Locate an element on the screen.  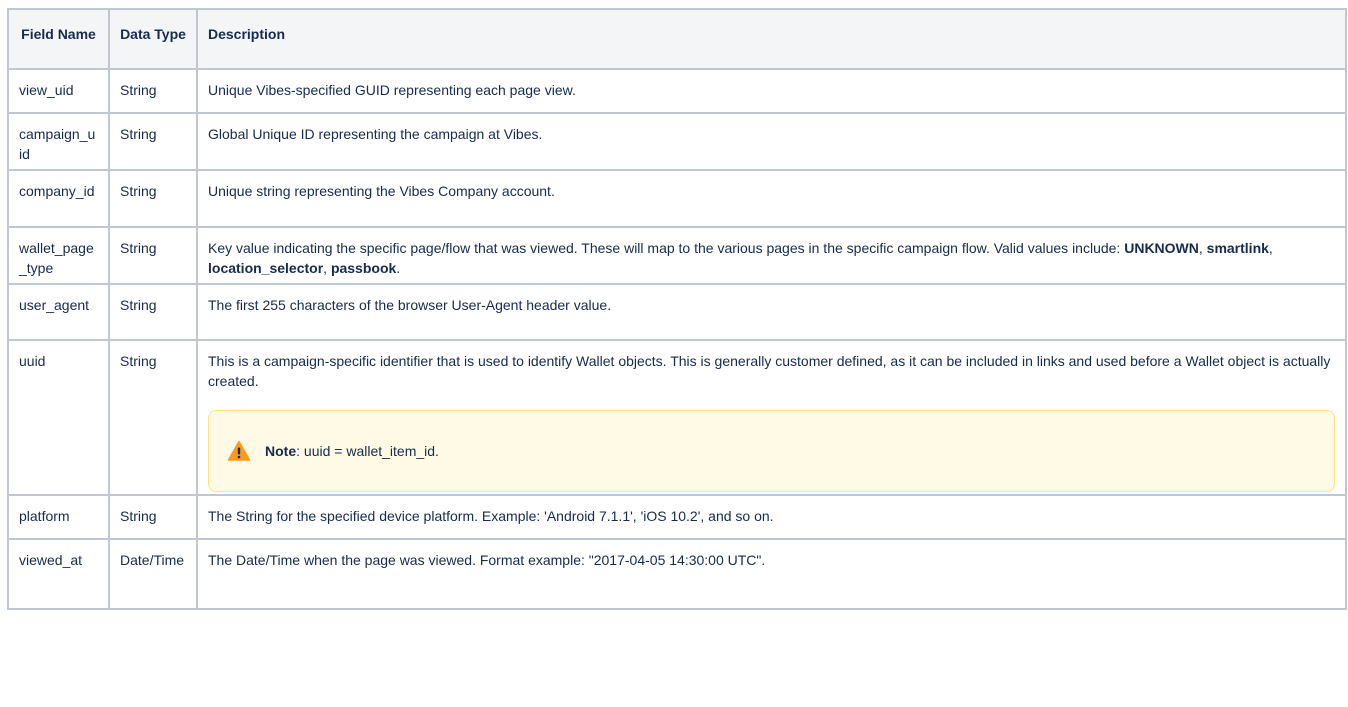
note-text: Note: uuid = wallet_item_id. is located at coordinates (352, 451).